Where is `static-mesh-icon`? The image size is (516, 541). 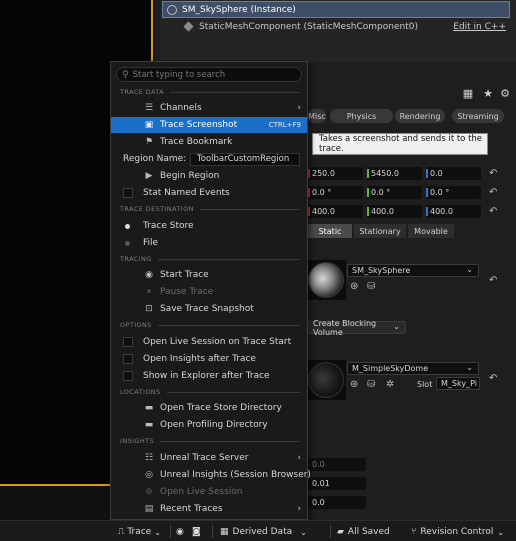
static-mesh-icon is located at coordinates (188, 26).